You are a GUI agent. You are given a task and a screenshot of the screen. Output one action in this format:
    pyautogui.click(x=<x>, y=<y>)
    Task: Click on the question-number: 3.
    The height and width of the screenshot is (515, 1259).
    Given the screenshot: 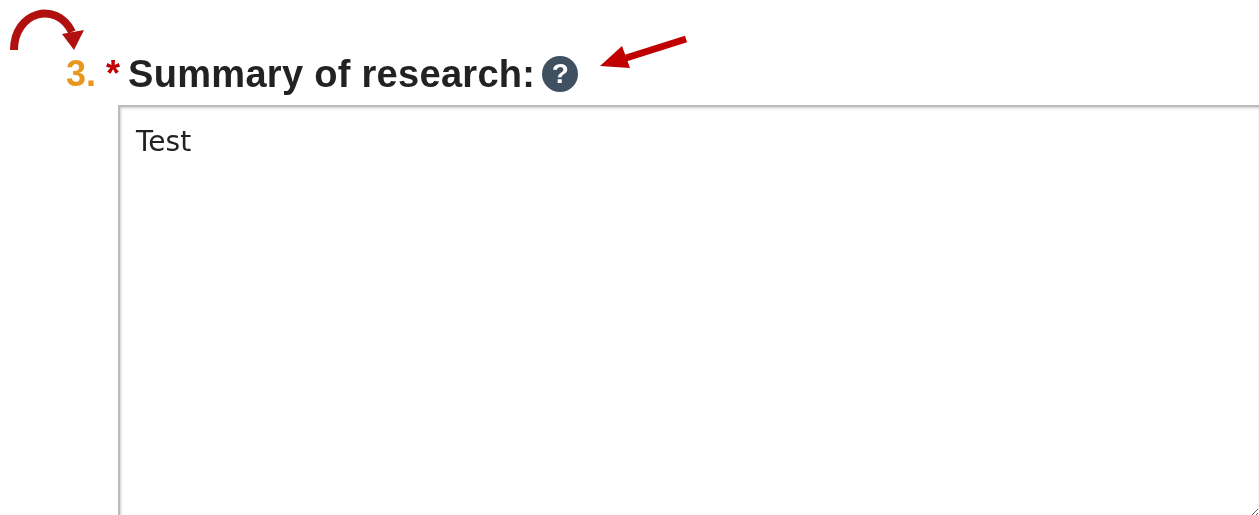 What is the action you would take?
    pyautogui.click(x=81, y=74)
    